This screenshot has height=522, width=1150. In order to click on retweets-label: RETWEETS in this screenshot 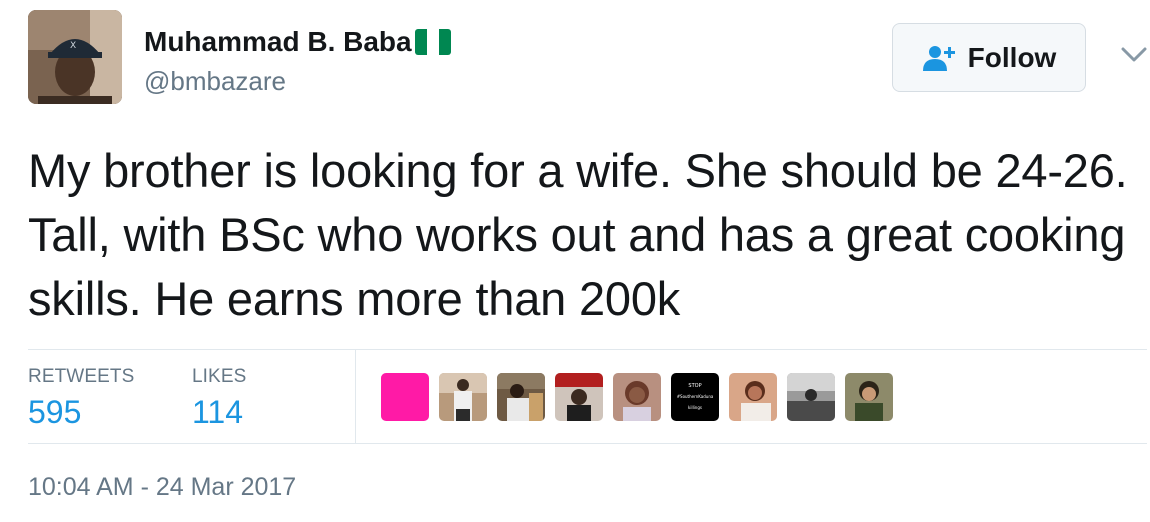, I will do `click(81, 376)`.